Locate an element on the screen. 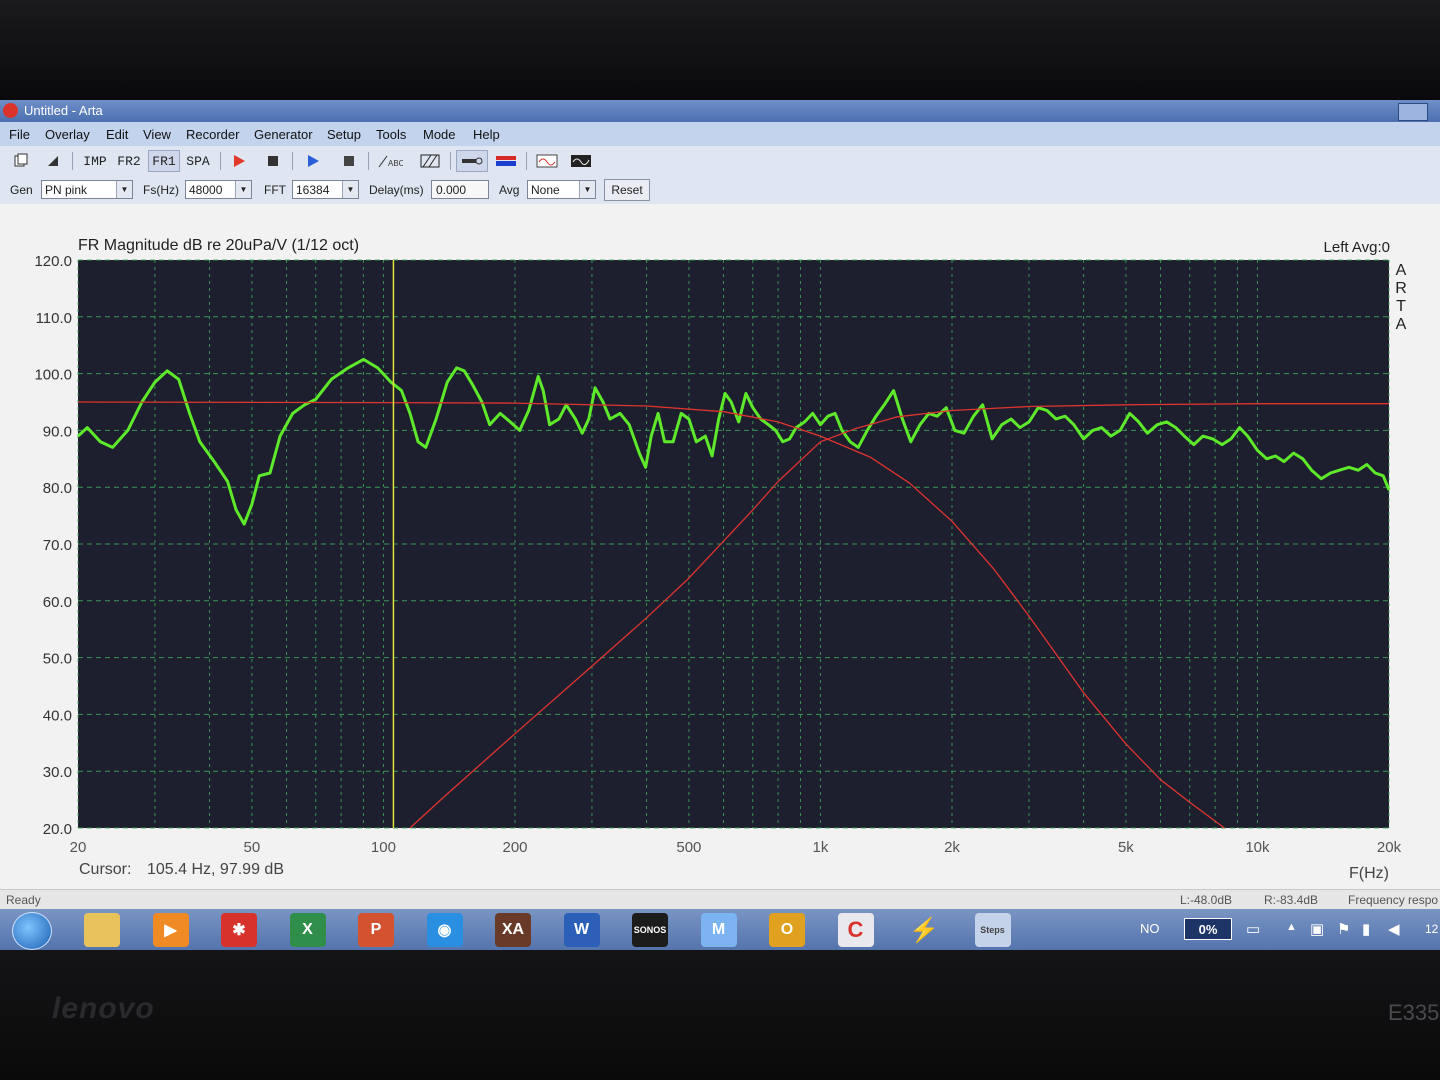 The height and width of the screenshot is (1080, 1440). fr2-button: FR2 is located at coordinates (129, 161).